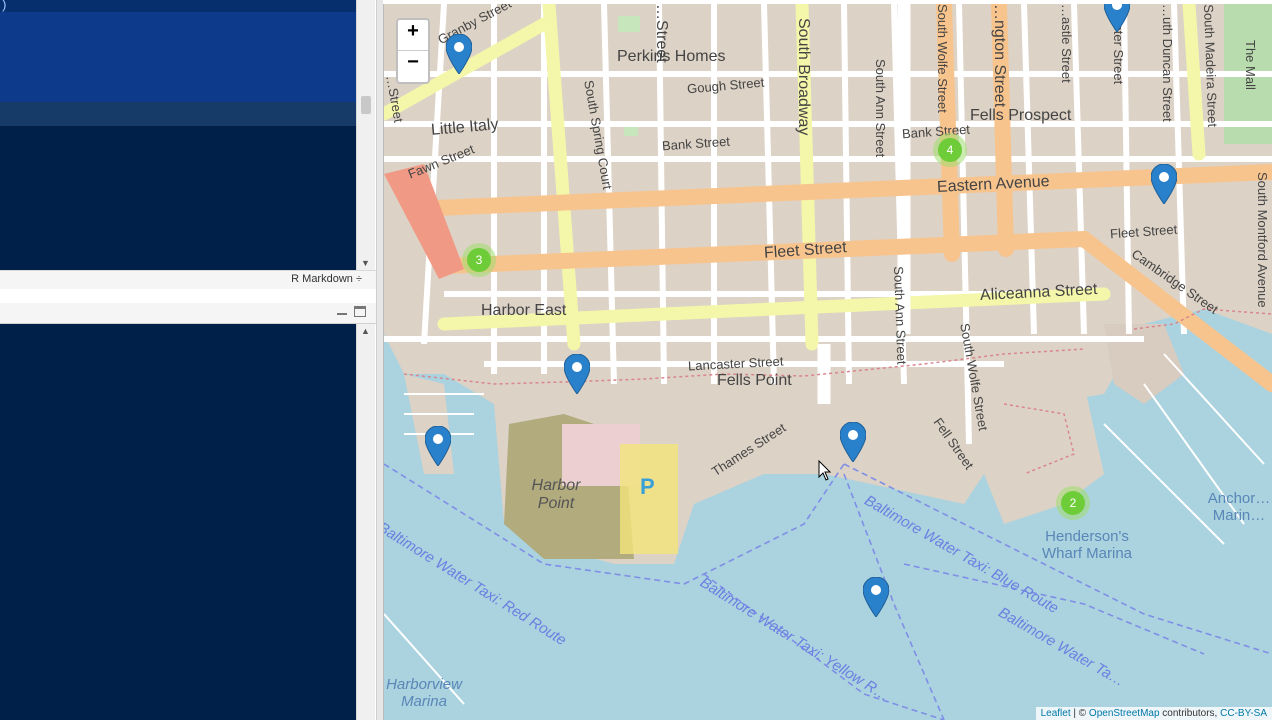 The width and height of the screenshot is (1280, 720). I want to click on license-link: CC-BY-SA, so click(1243, 713).